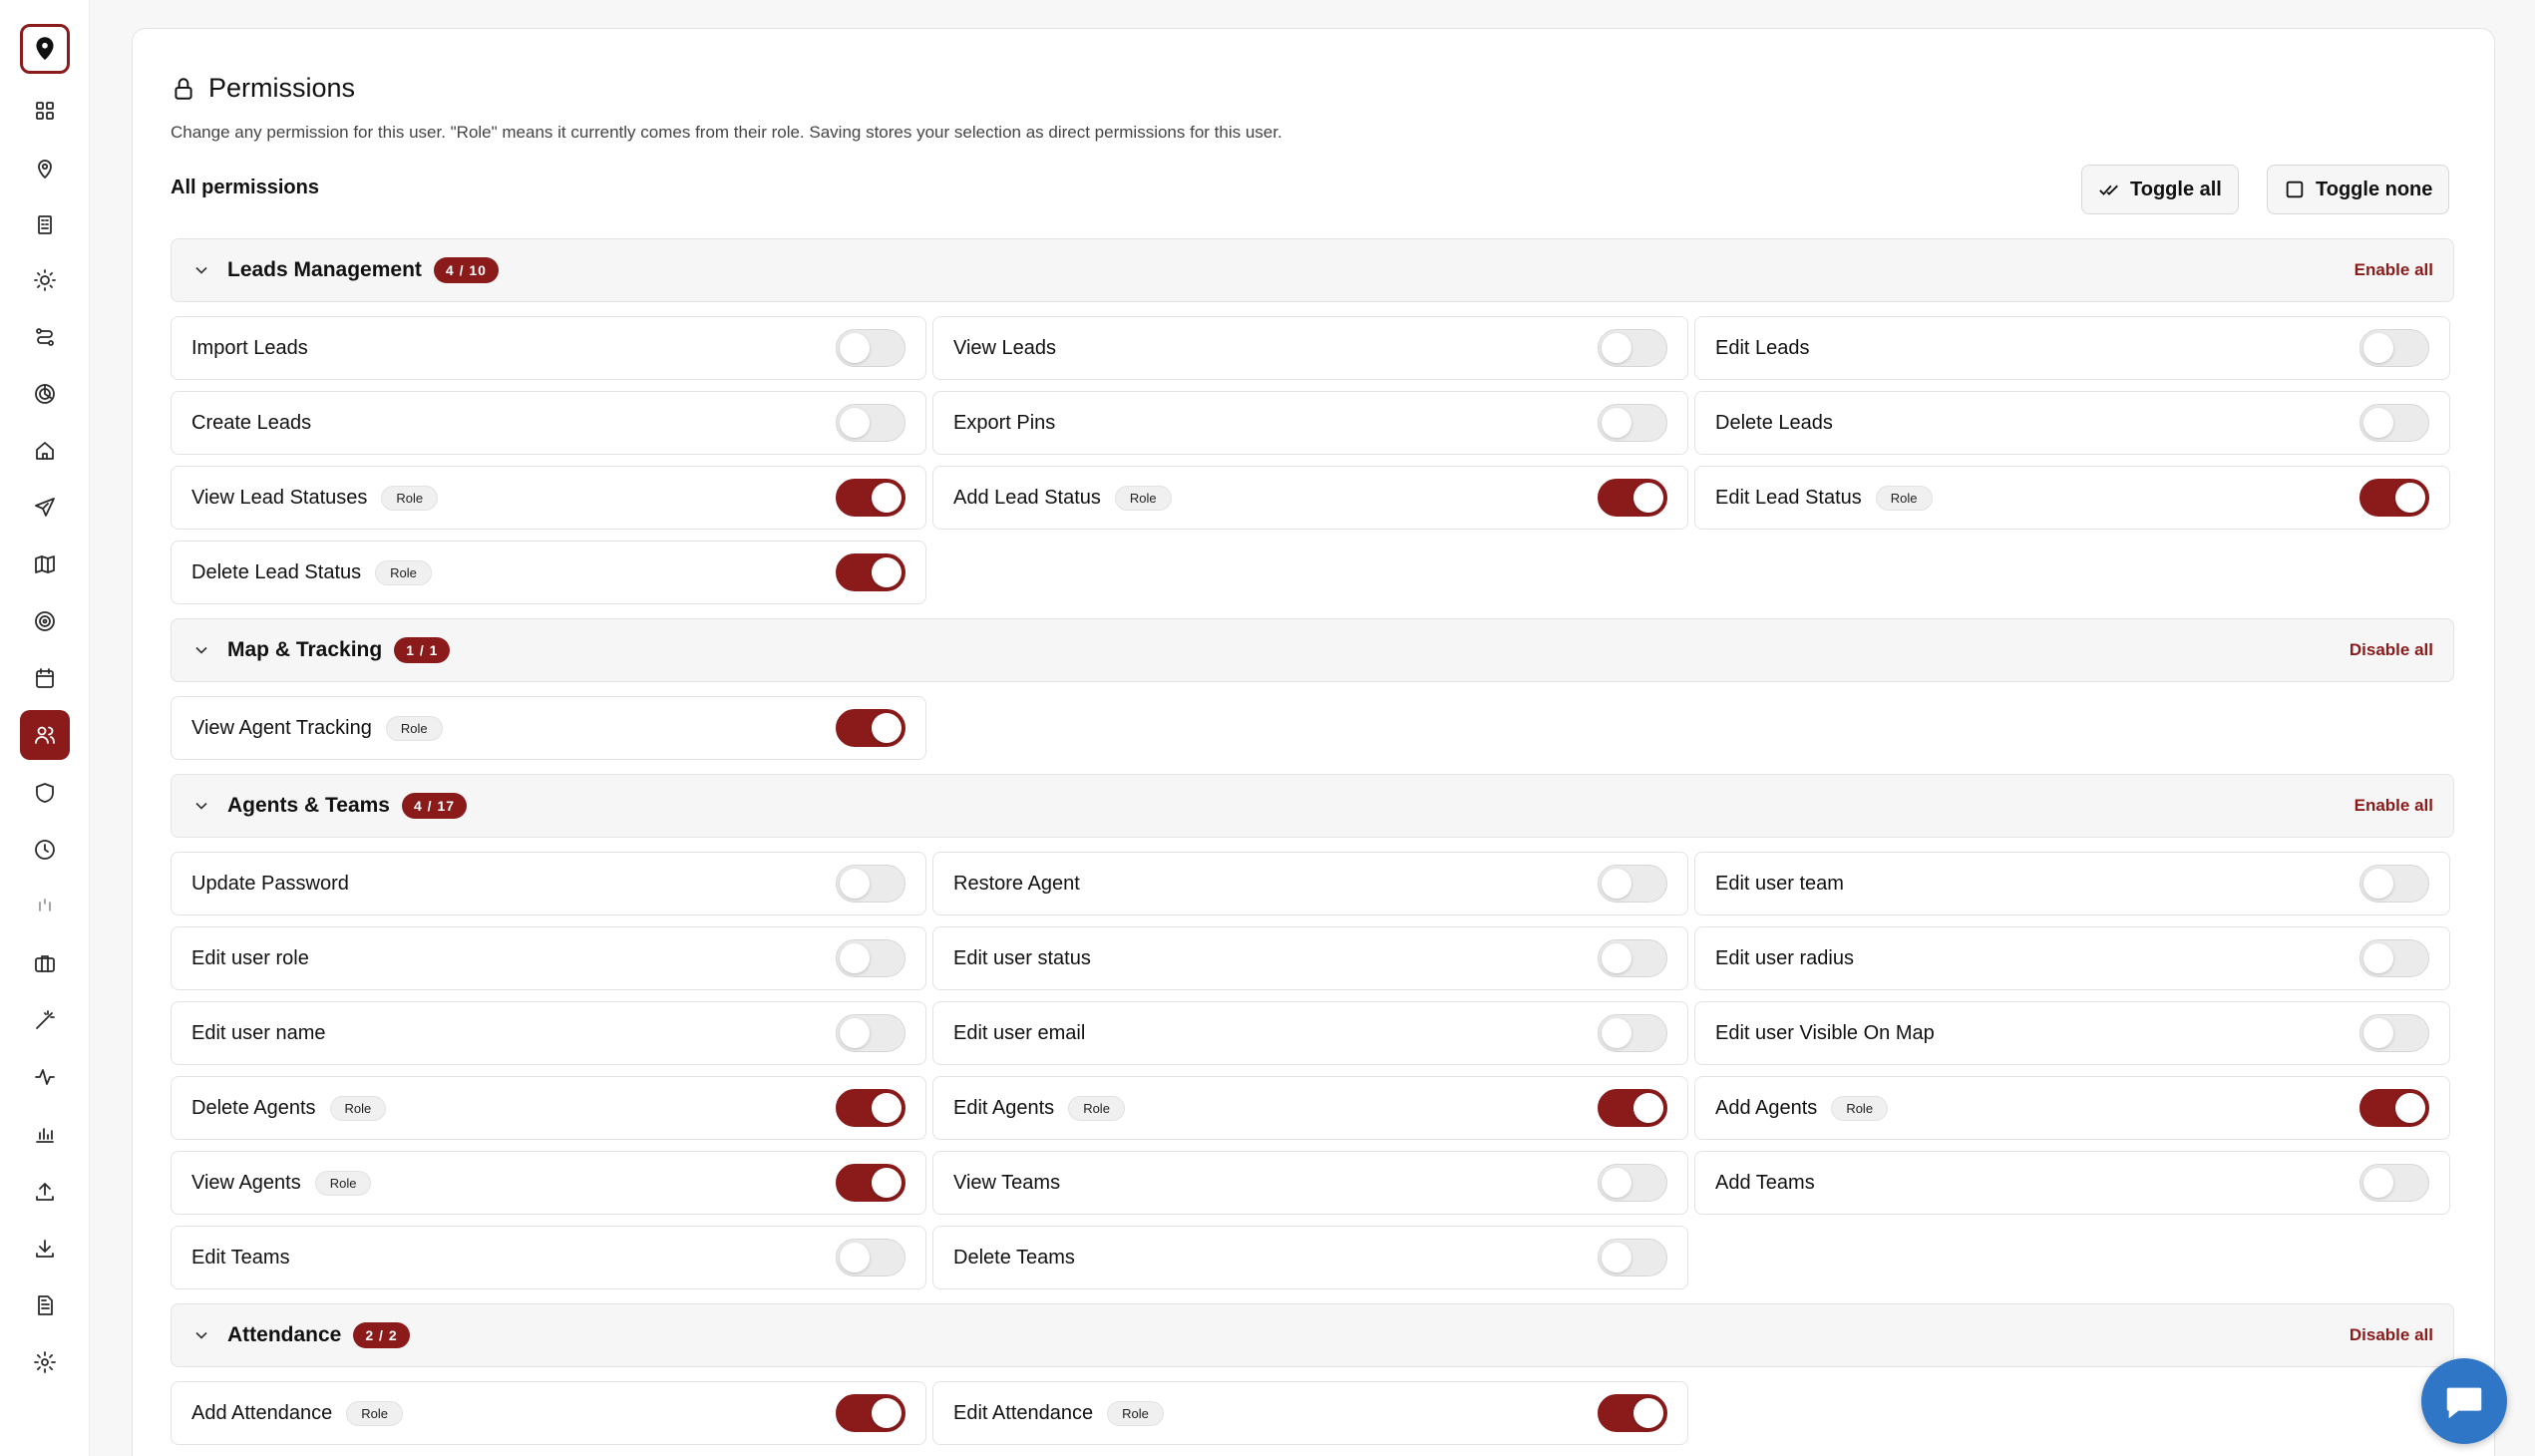 The width and height of the screenshot is (2535, 1456). What do you see at coordinates (549, 572) in the screenshot?
I see `permission-row: Delete Lead Status Role` at bounding box center [549, 572].